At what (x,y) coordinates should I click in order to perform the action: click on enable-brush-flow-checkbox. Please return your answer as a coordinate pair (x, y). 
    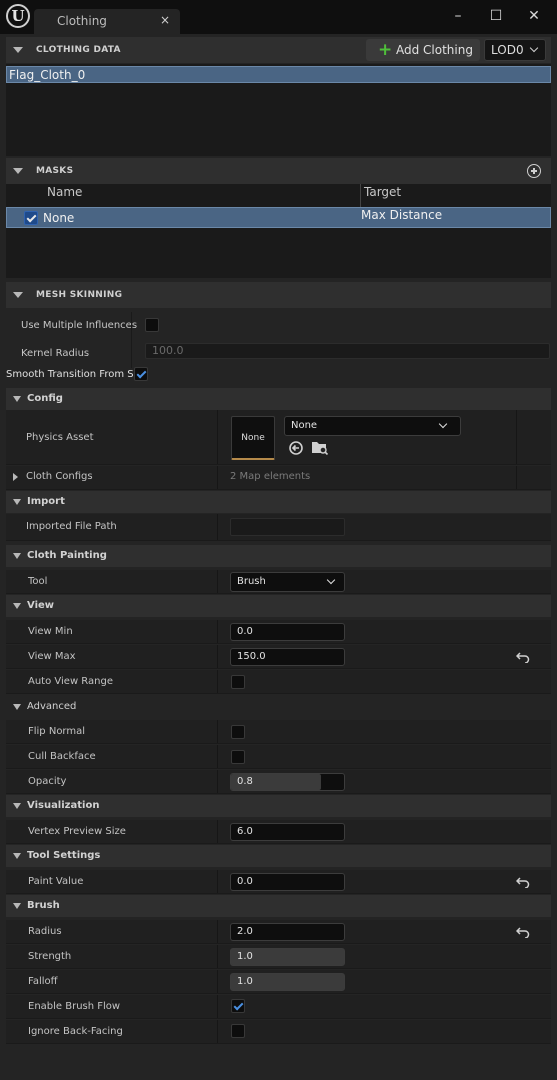
    Looking at the image, I should click on (238, 1006).